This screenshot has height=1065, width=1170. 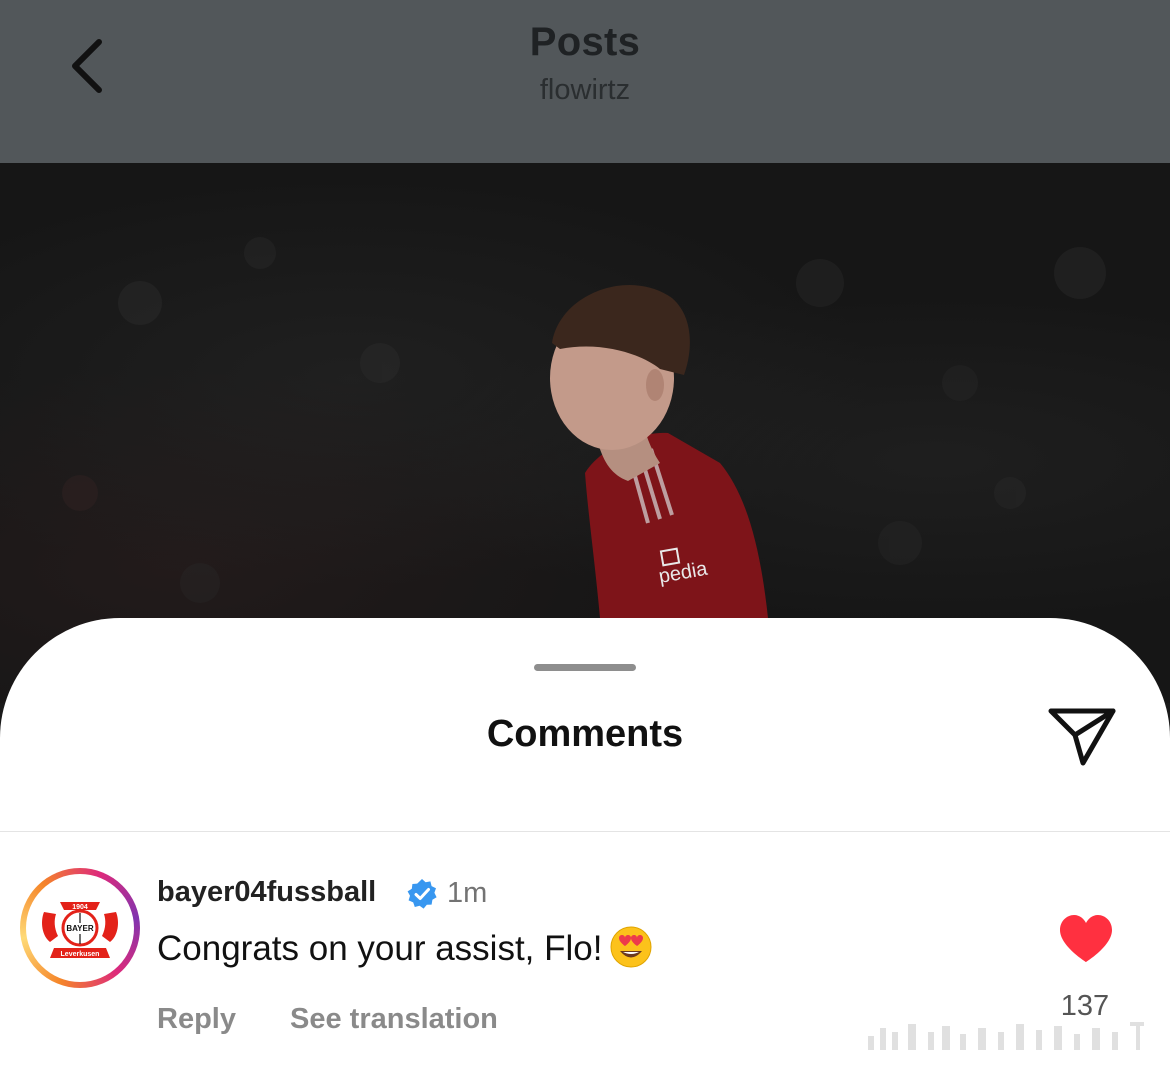 What do you see at coordinates (266, 892) in the screenshot?
I see `comment-username: bayer04fussball` at bounding box center [266, 892].